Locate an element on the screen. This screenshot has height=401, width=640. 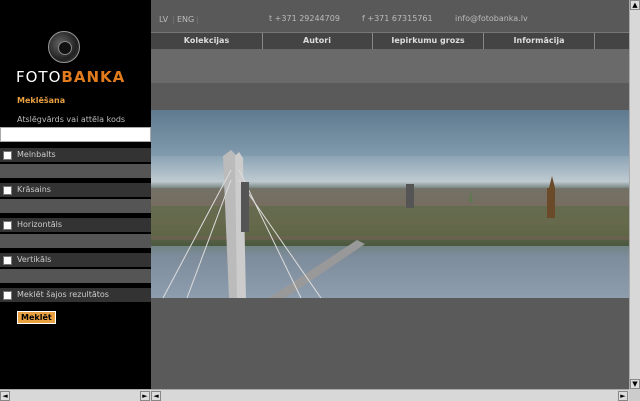
filter-label: Melnbalts is located at coordinates (36, 154).